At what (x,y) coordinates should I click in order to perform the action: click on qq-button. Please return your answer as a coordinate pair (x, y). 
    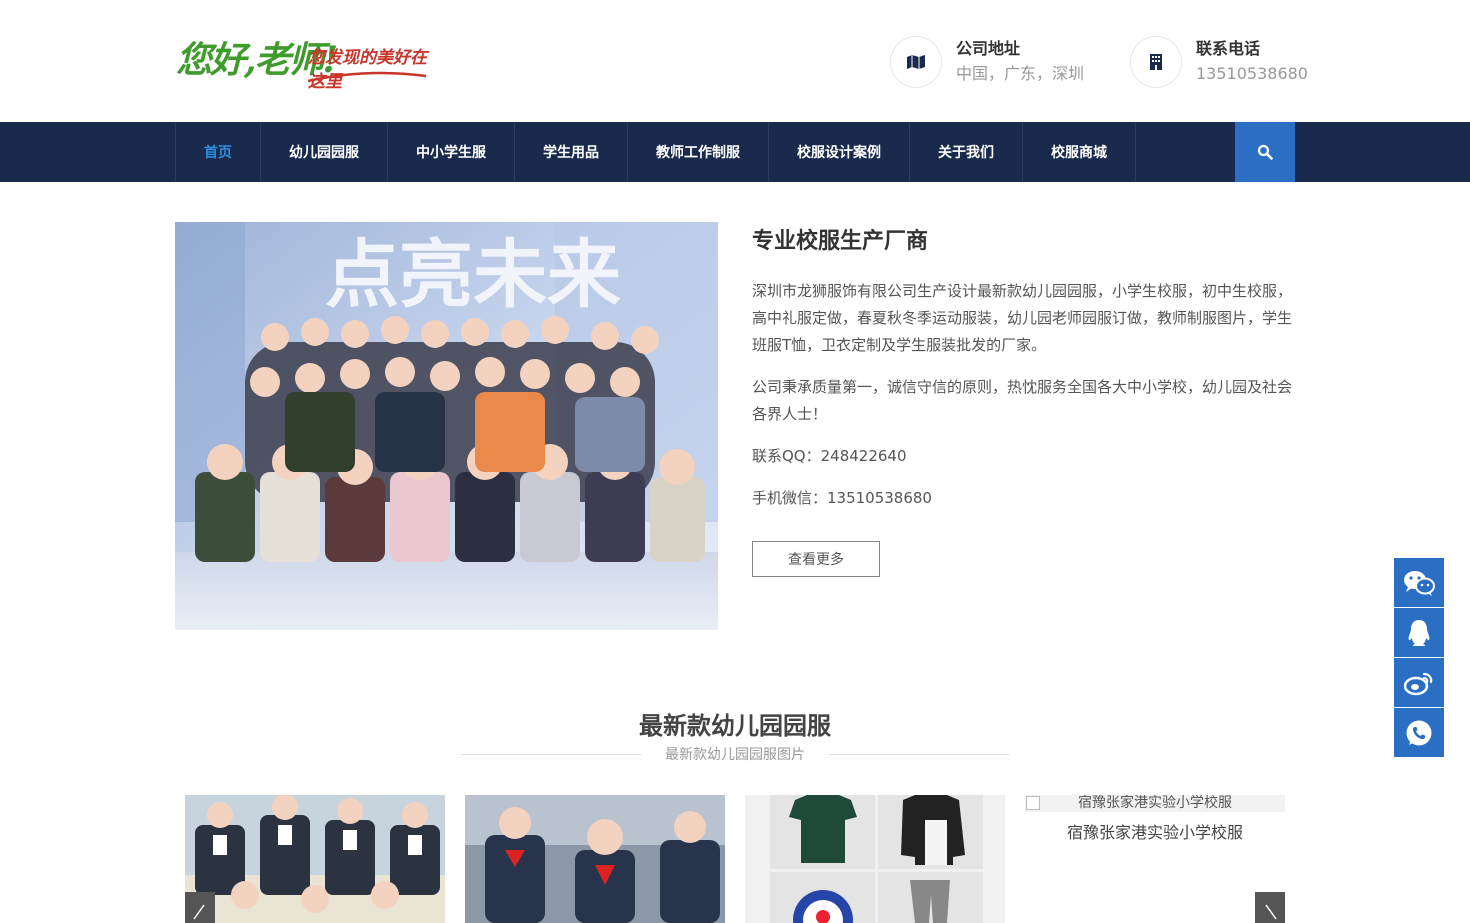
    Looking at the image, I should click on (1419, 632).